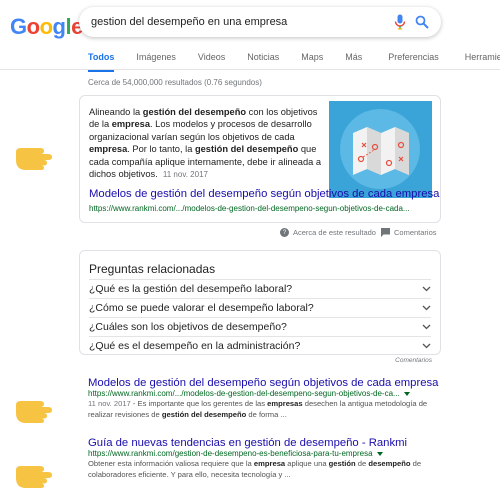 This screenshot has height=497, width=500. What do you see at coordinates (284, 232) in the screenshot?
I see `question-icon: ?` at bounding box center [284, 232].